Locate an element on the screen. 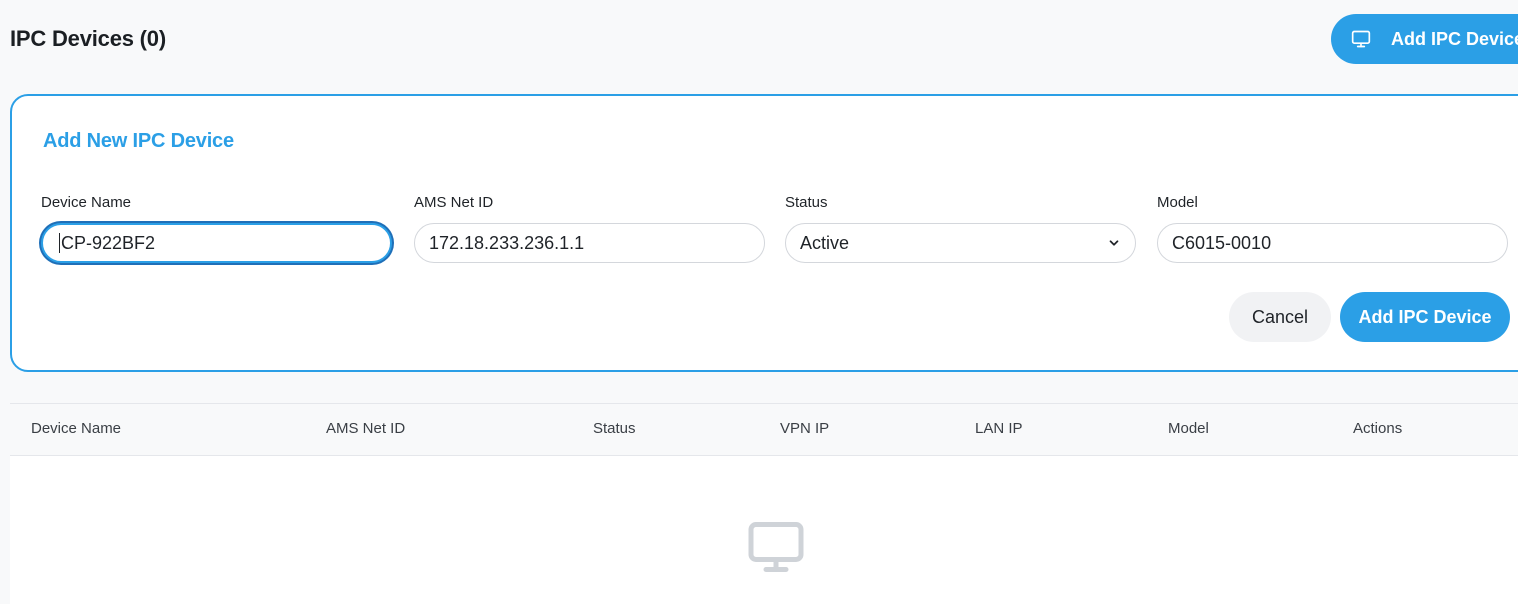  column-header-vpn-ip: VPN IP is located at coordinates (805, 428).